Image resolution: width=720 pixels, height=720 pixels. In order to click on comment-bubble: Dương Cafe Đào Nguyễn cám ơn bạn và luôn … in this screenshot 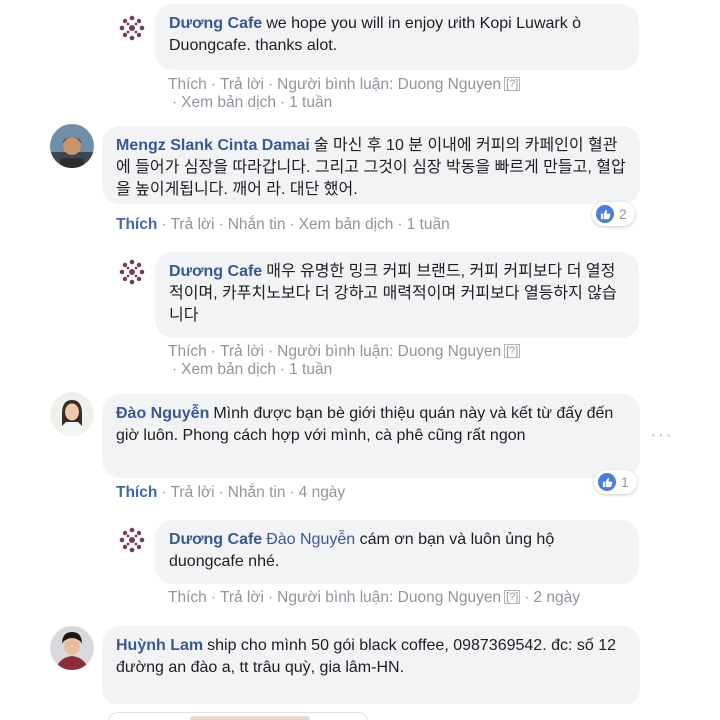, I will do `click(397, 552)`.